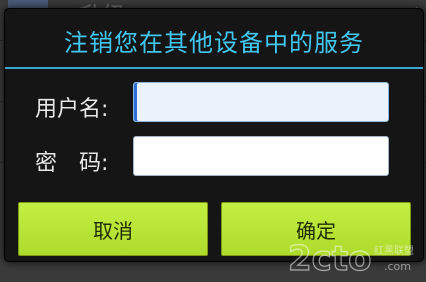  What do you see at coordinates (113, 229) in the screenshot?
I see `cancel-button: 取消` at bounding box center [113, 229].